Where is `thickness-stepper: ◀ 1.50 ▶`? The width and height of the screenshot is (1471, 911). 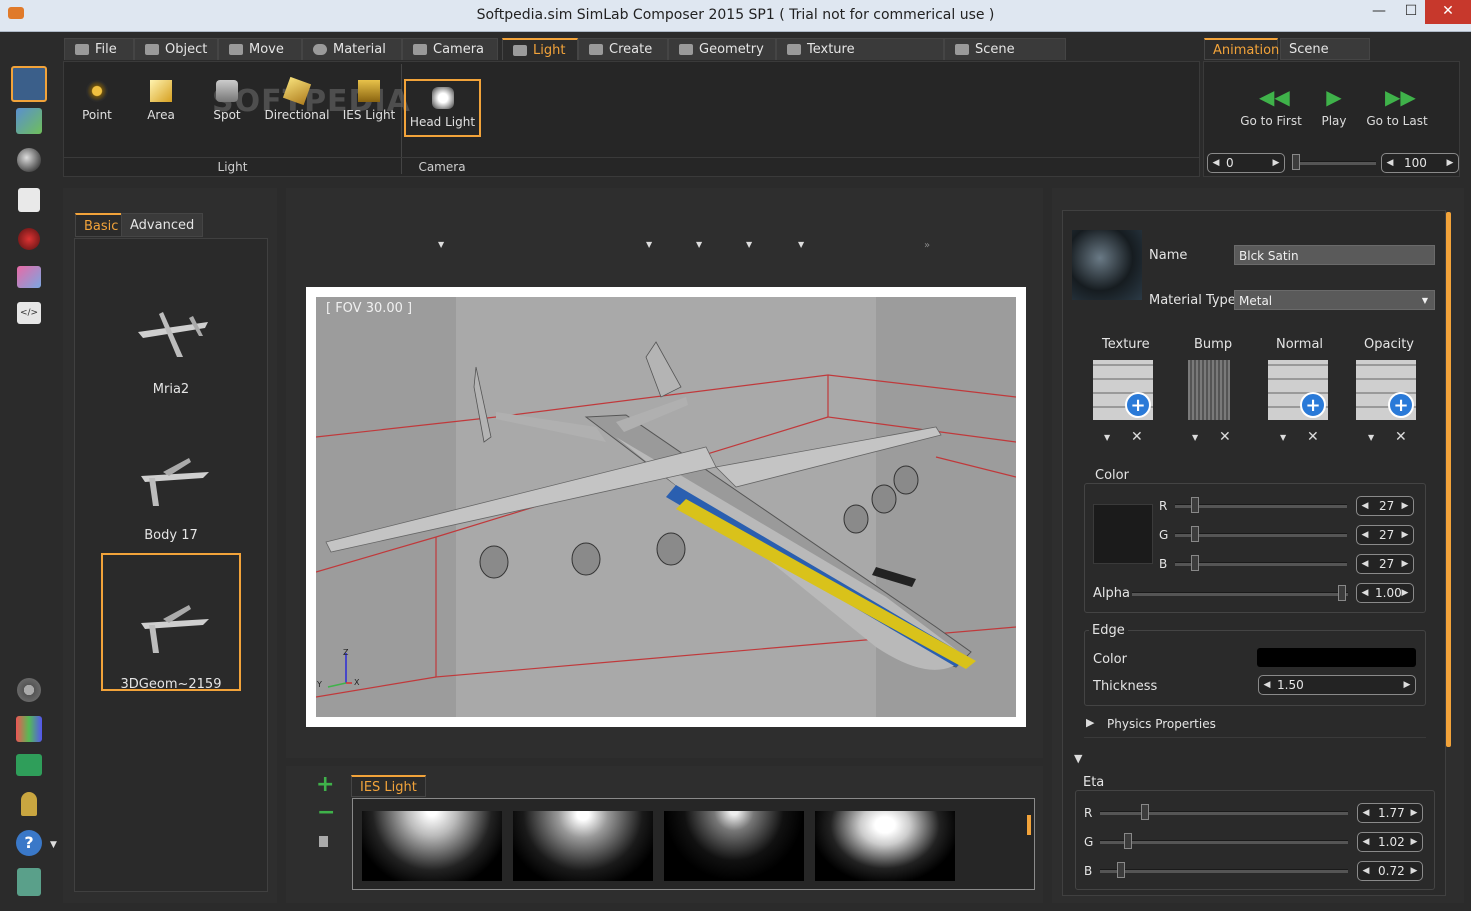 thickness-stepper: ◀ 1.50 ▶ is located at coordinates (1337, 685).